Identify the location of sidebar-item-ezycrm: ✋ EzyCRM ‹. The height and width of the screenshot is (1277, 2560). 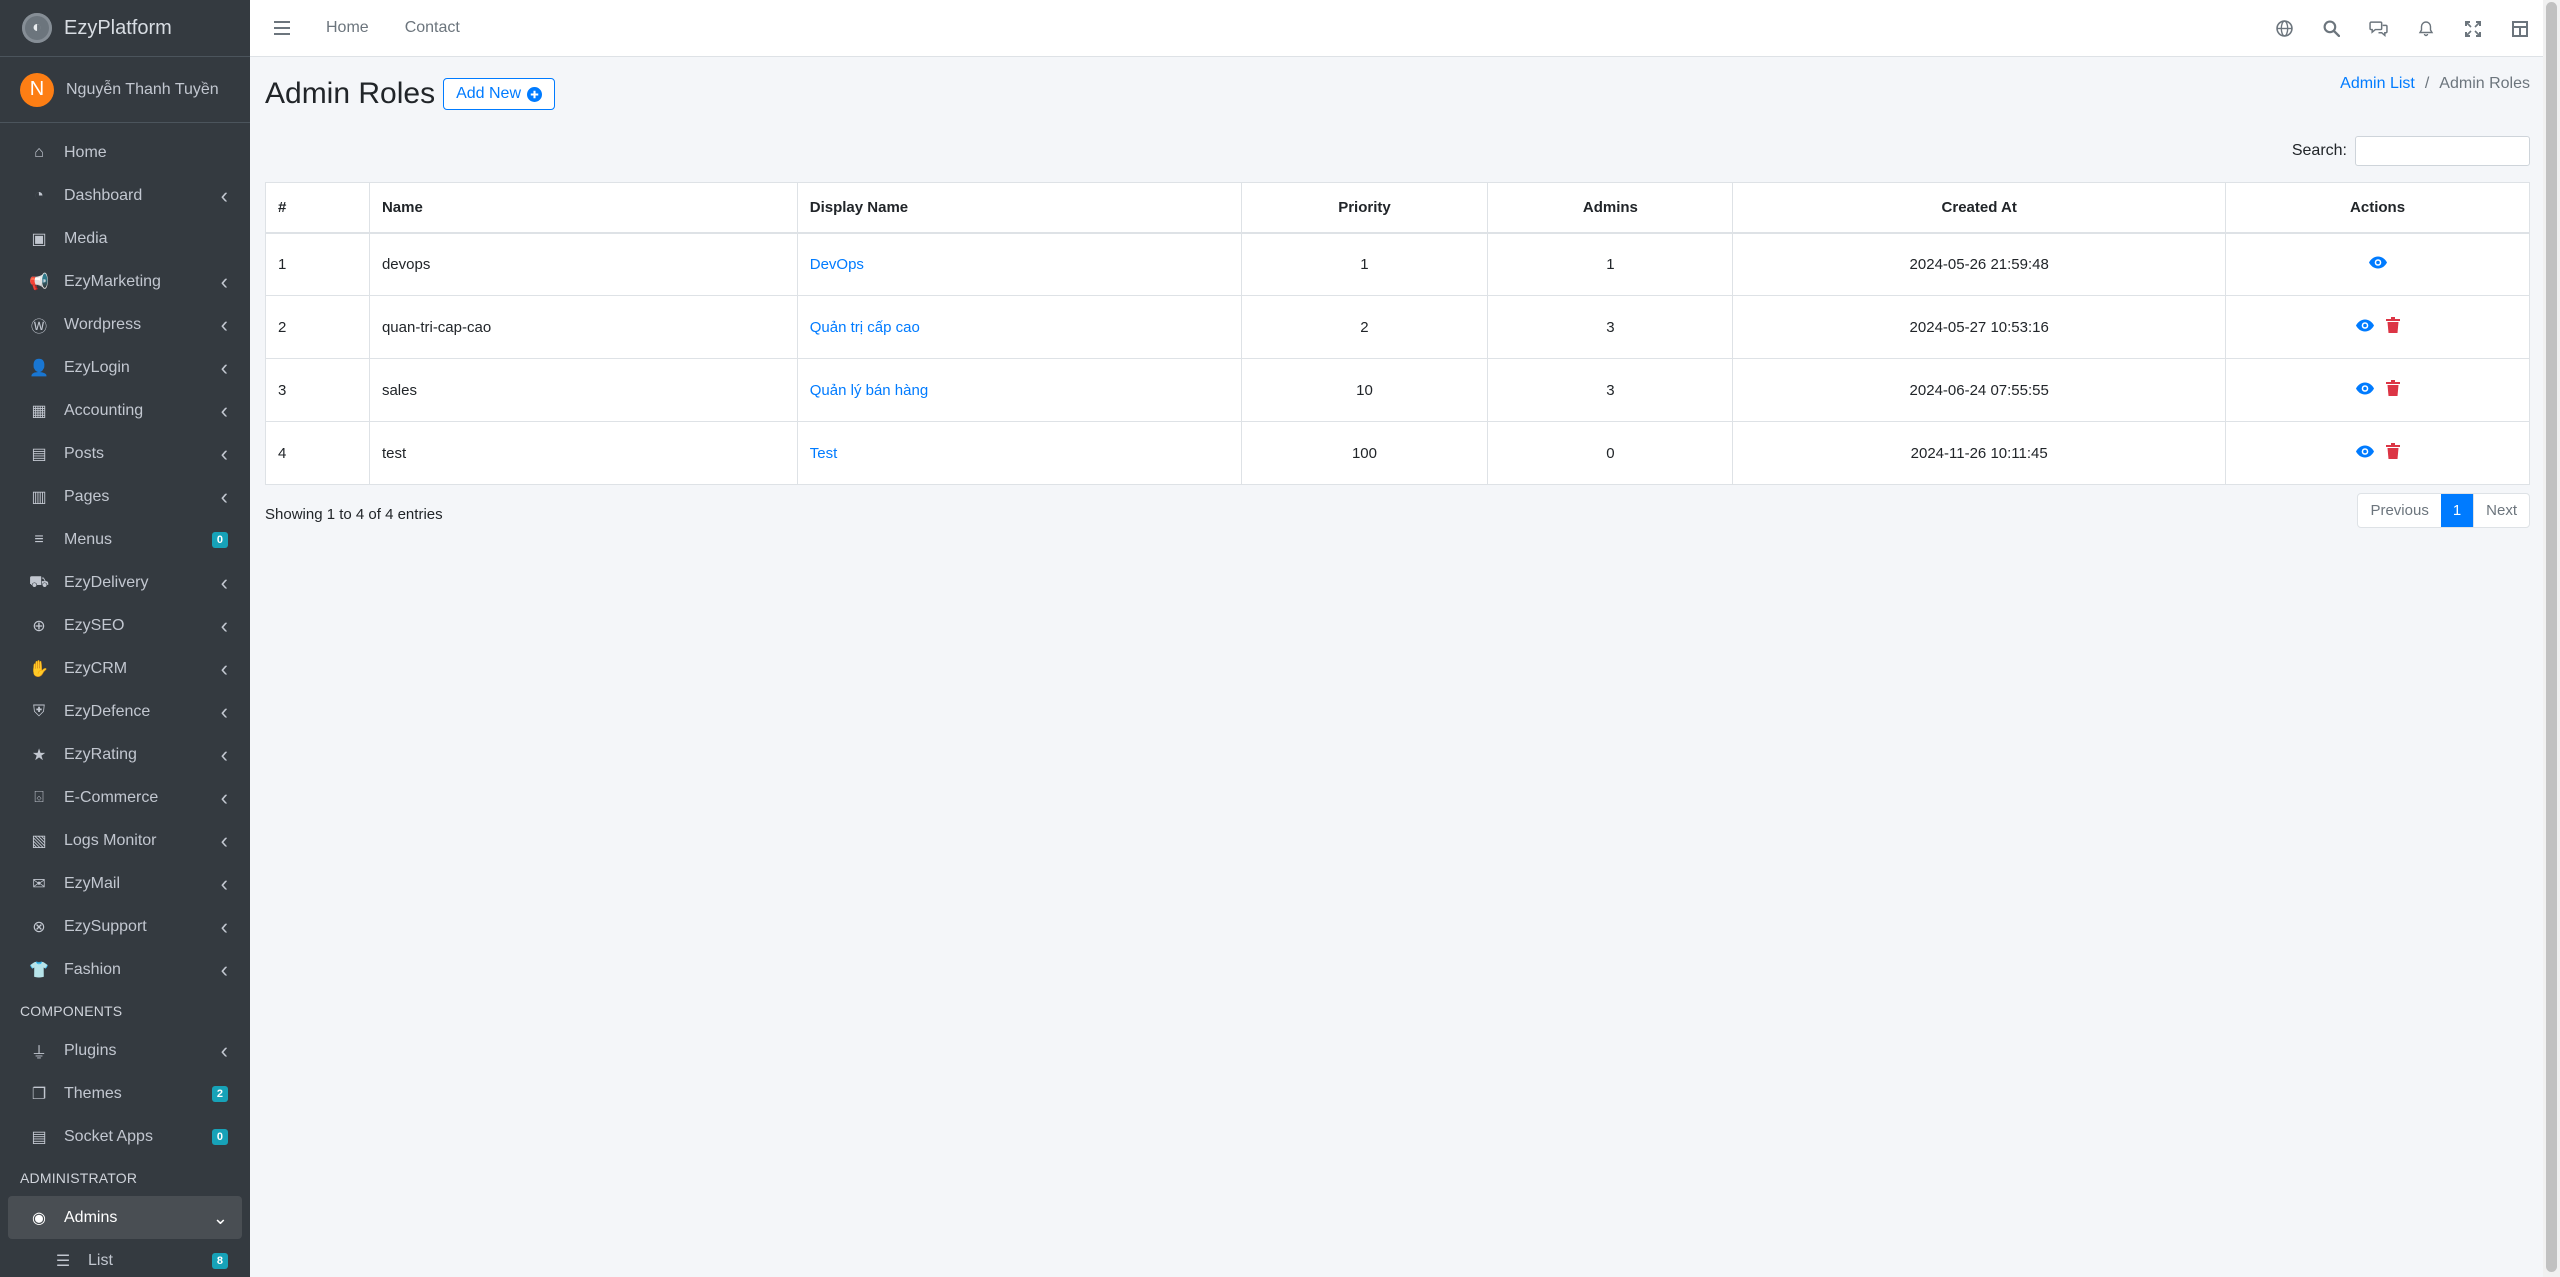
(125, 668).